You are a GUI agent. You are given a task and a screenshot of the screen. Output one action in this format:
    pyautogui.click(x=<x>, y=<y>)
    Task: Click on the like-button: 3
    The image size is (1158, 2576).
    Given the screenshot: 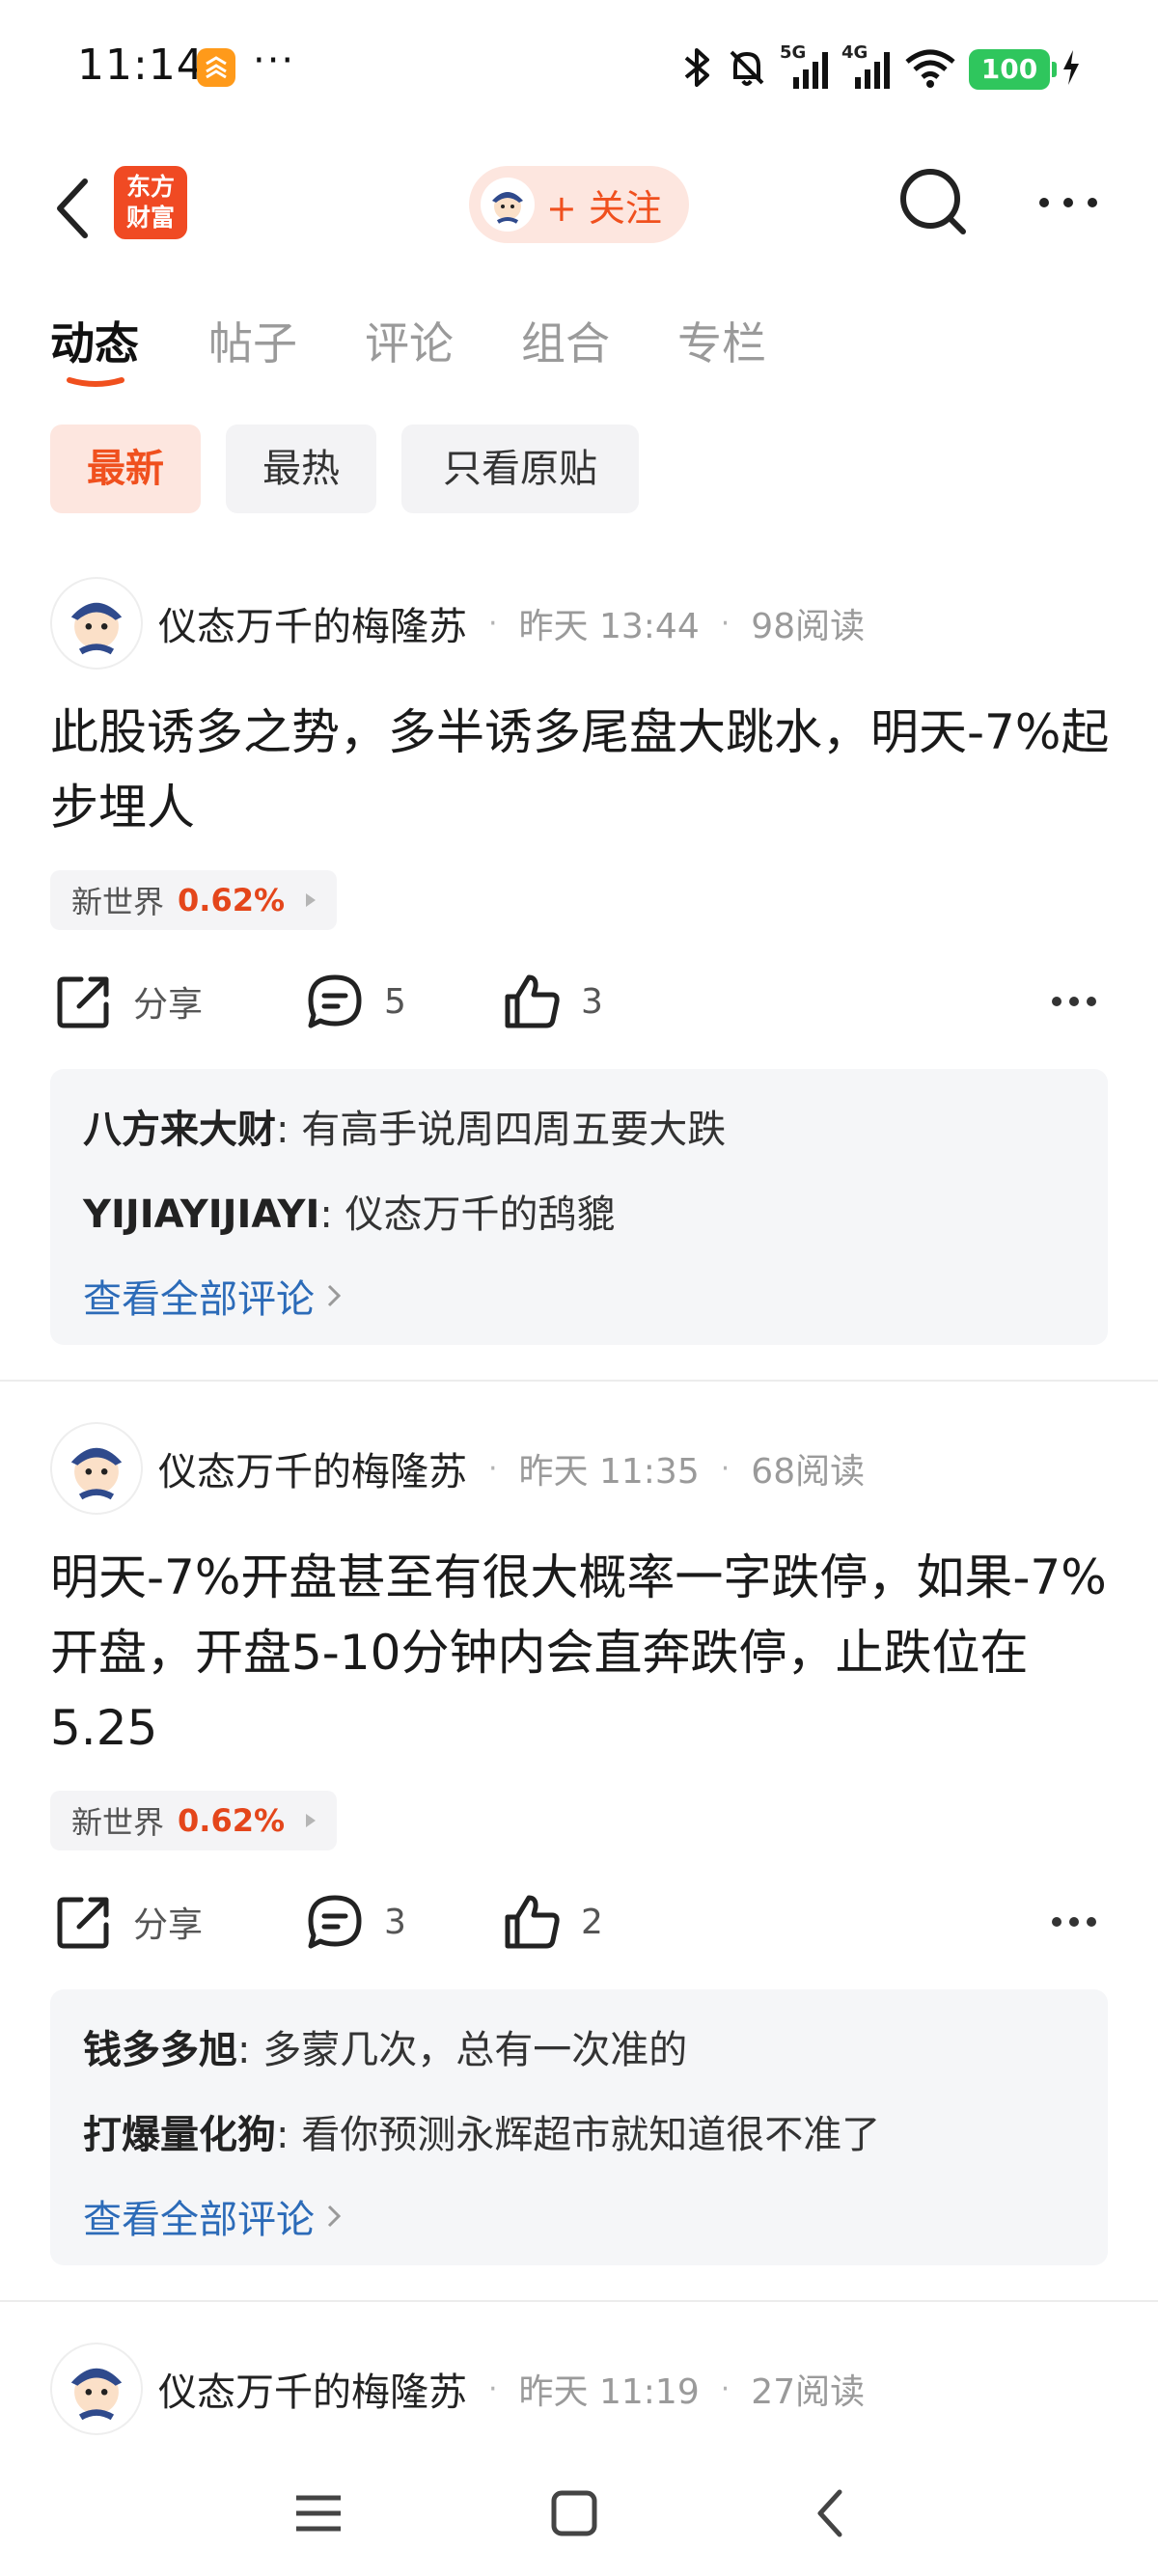 What is the action you would take?
    pyautogui.click(x=552, y=1002)
    